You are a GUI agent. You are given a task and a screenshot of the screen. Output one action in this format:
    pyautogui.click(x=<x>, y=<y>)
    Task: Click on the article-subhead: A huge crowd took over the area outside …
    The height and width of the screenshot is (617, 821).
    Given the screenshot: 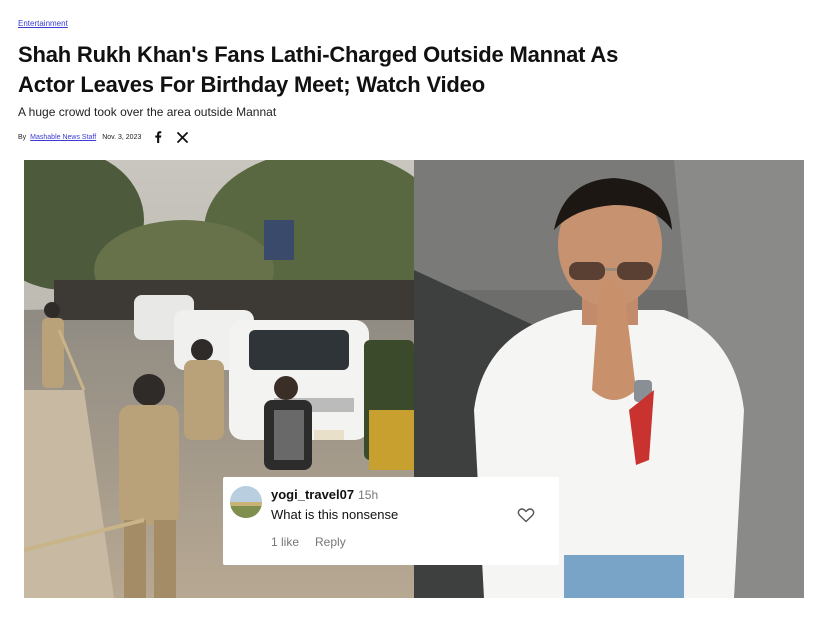 What is the action you would take?
    pyautogui.click(x=147, y=112)
    